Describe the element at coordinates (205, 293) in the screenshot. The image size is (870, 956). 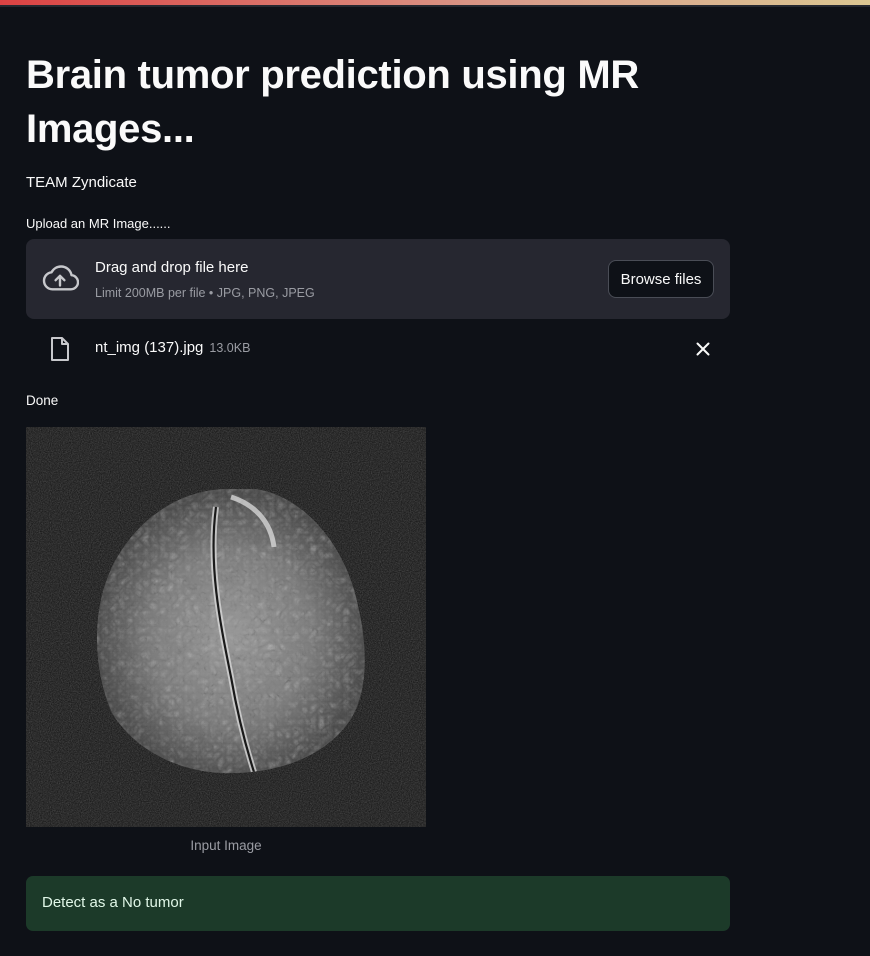
I see `dropzone-limits: Limit 200MB per file • JPG, PNG, JPEG` at that location.